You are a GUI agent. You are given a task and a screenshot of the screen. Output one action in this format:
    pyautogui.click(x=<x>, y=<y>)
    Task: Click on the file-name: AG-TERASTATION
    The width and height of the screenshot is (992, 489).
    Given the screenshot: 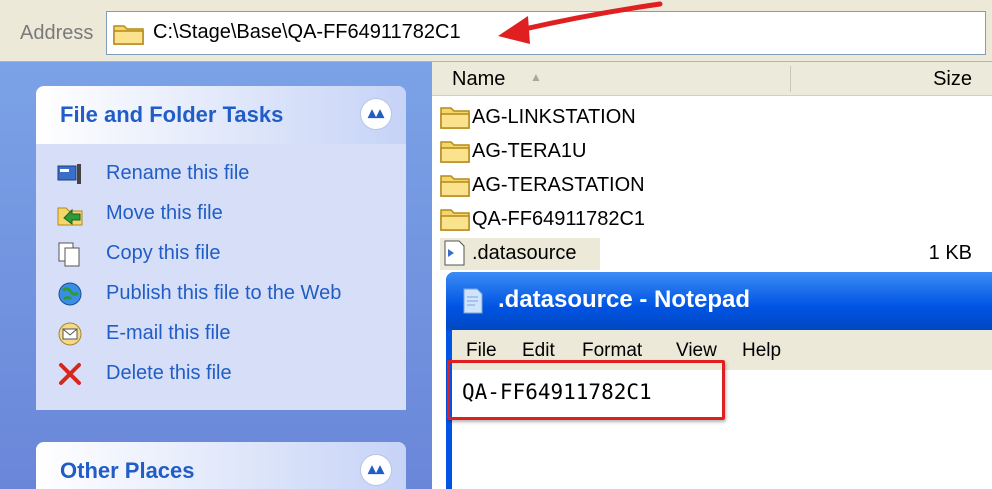 What is the action you would take?
    pyautogui.click(x=558, y=185)
    